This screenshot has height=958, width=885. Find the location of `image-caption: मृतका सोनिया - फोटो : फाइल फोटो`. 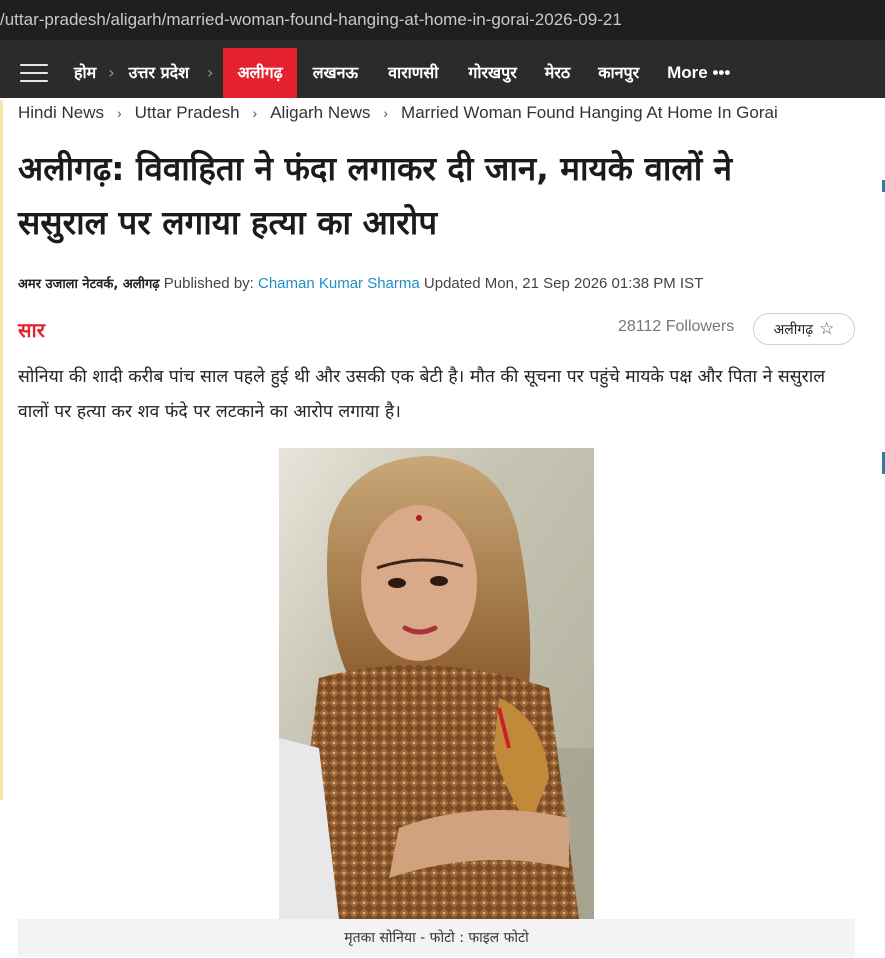

image-caption: मृतका सोनिया - फोटो : फाइल फोटो is located at coordinates (436, 938).